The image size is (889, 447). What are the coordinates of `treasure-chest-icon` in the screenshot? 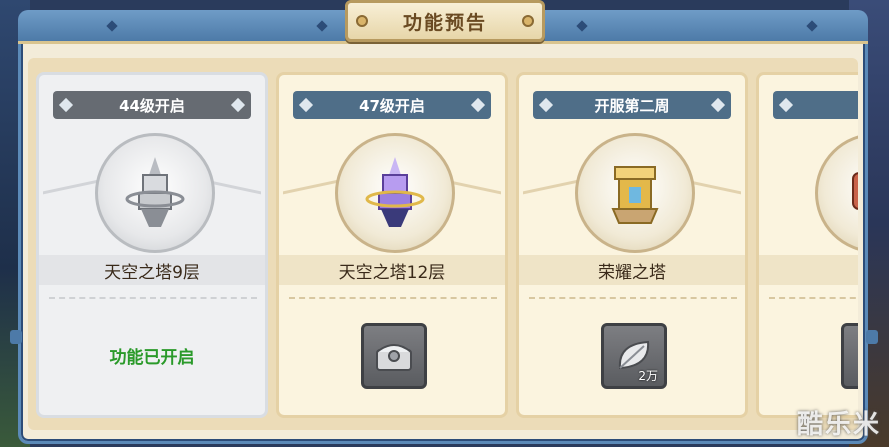 It's located at (394, 357).